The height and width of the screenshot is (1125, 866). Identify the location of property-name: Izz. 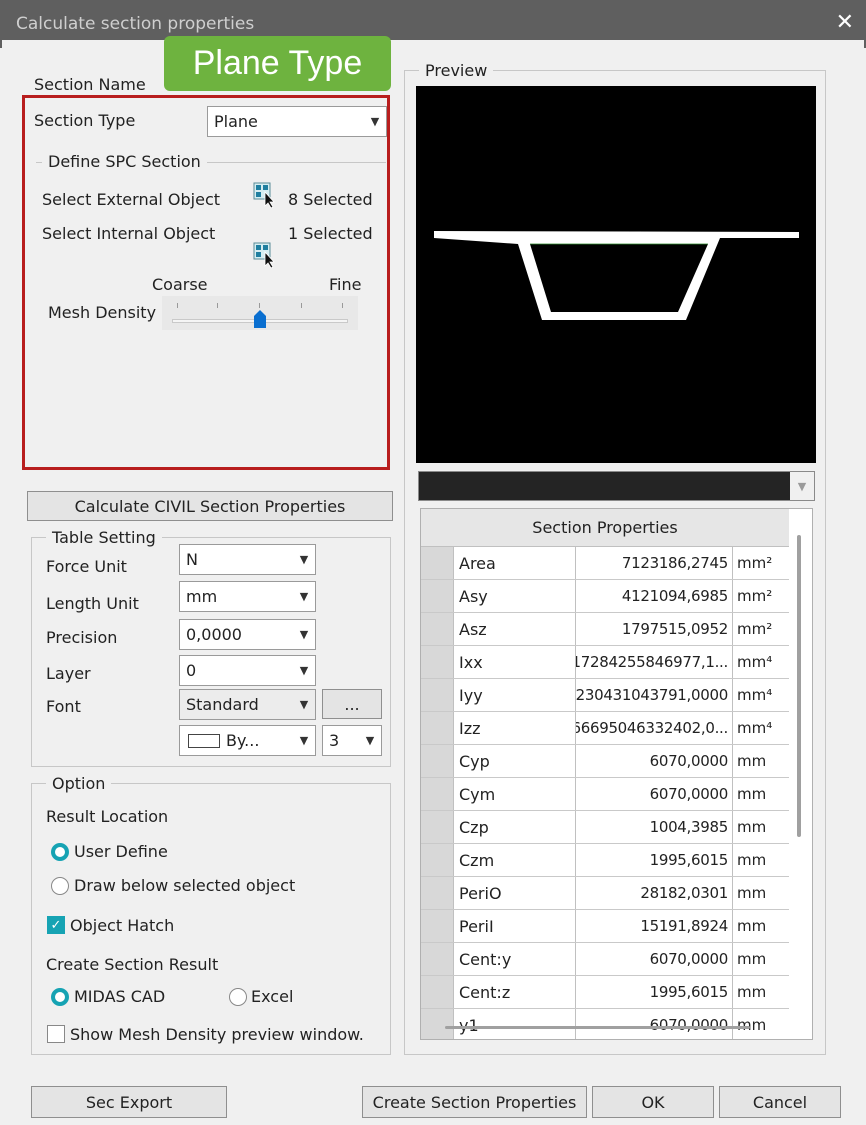
(515, 728).